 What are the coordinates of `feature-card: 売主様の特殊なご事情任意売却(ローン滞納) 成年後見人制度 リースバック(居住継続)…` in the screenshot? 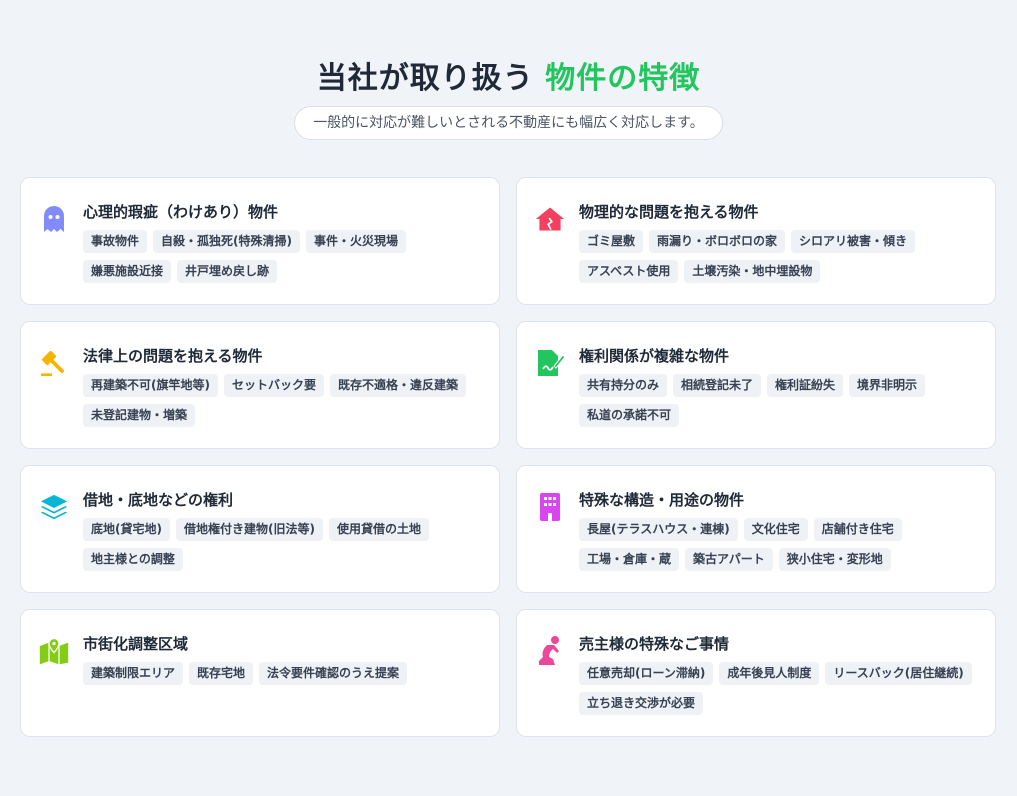 It's located at (756, 673).